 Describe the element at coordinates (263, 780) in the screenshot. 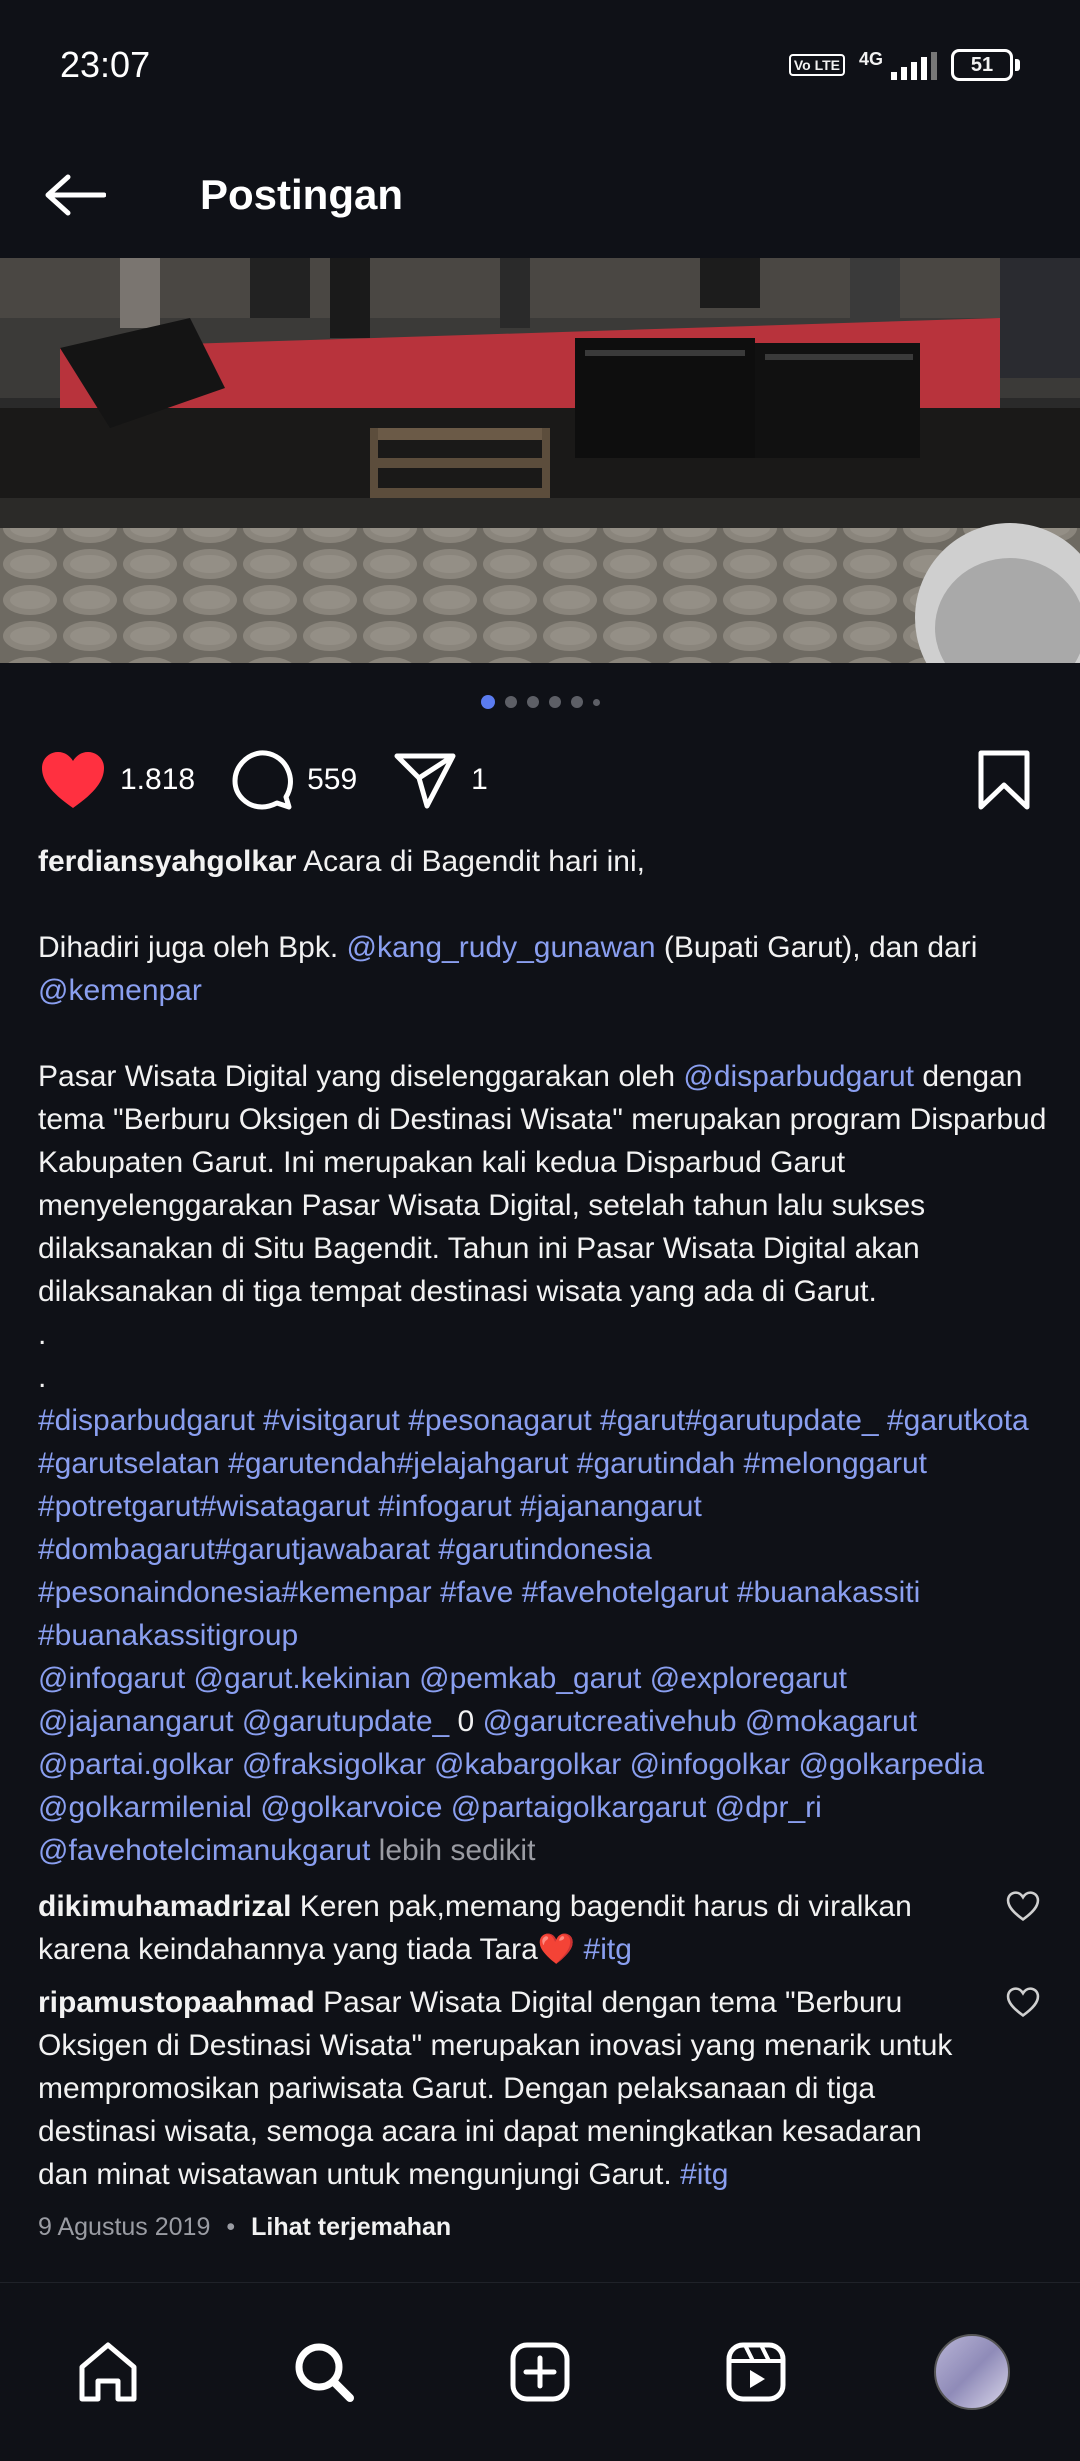

I see `comment-icon` at that location.